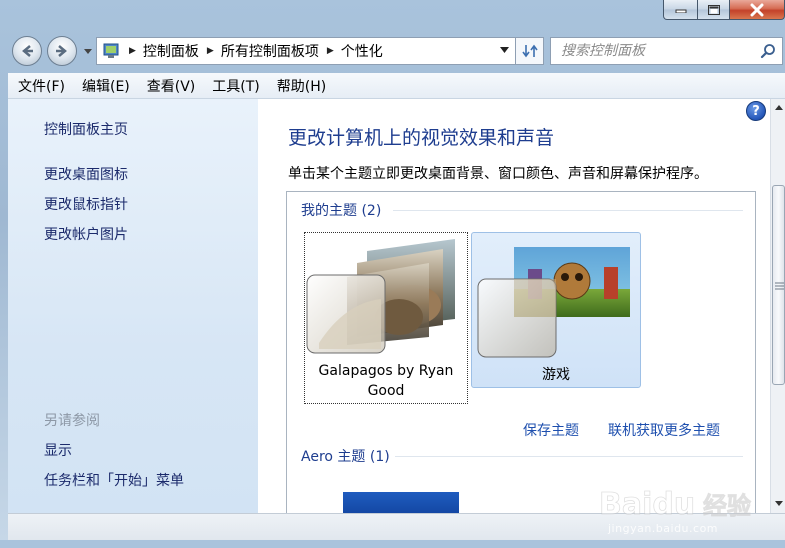  I want to click on maximize-button, so click(713, 10).